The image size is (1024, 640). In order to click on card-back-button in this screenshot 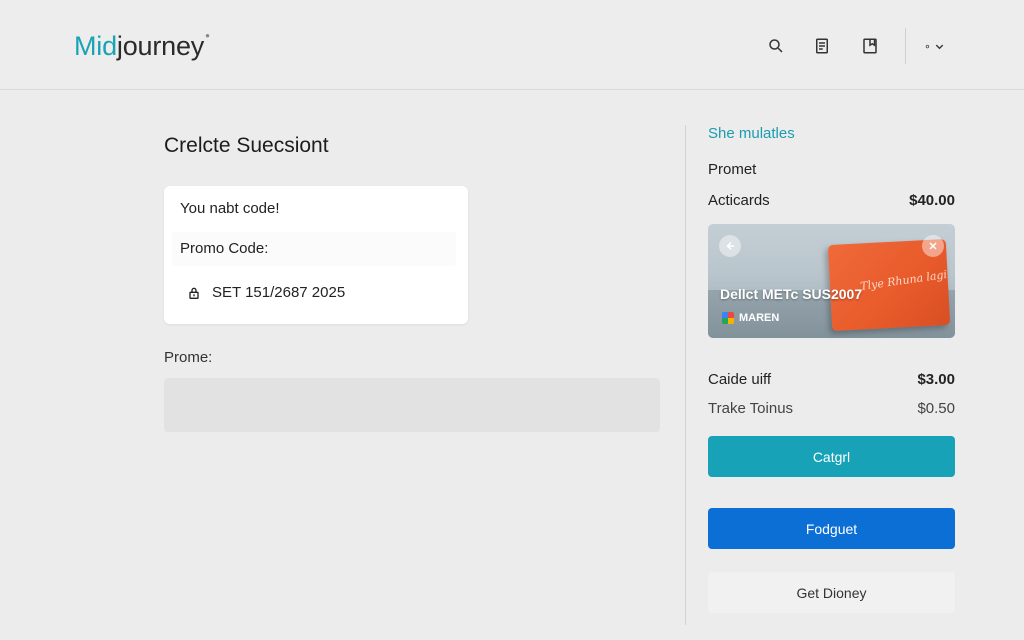, I will do `click(730, 246)`.